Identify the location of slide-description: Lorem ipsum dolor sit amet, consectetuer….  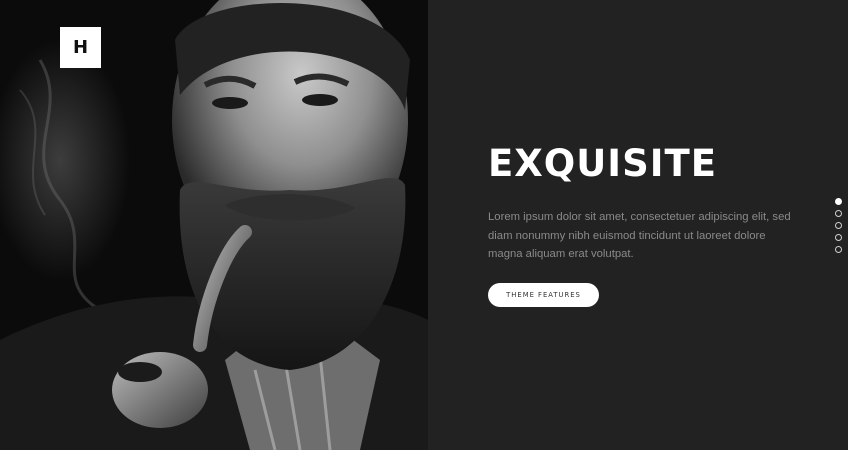
(639, 235).